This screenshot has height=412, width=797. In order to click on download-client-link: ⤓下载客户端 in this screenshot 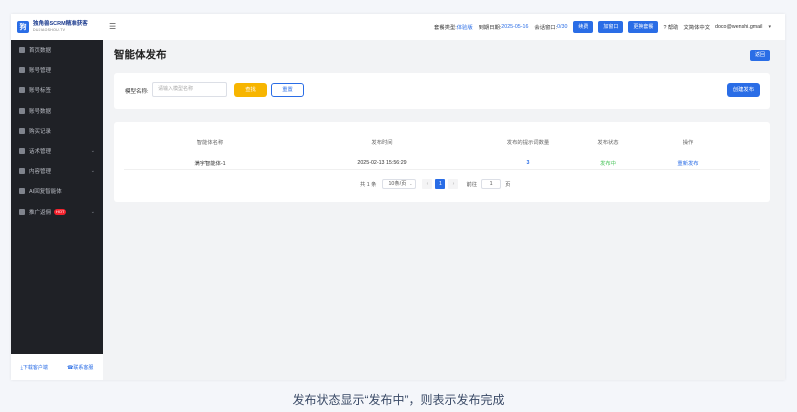, I will do `click(34, 367)`.